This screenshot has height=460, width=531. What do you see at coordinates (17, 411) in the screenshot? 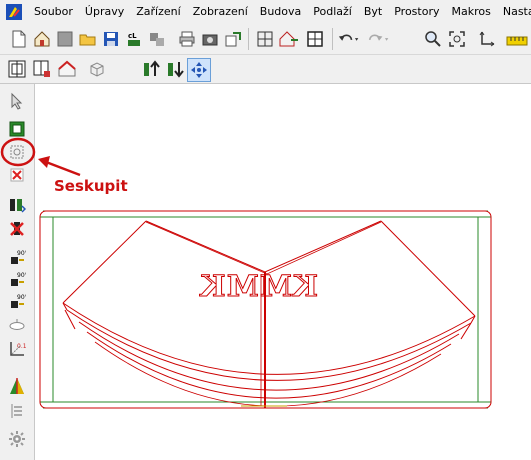
I see `list-icon` at bounding box center [17, 411].